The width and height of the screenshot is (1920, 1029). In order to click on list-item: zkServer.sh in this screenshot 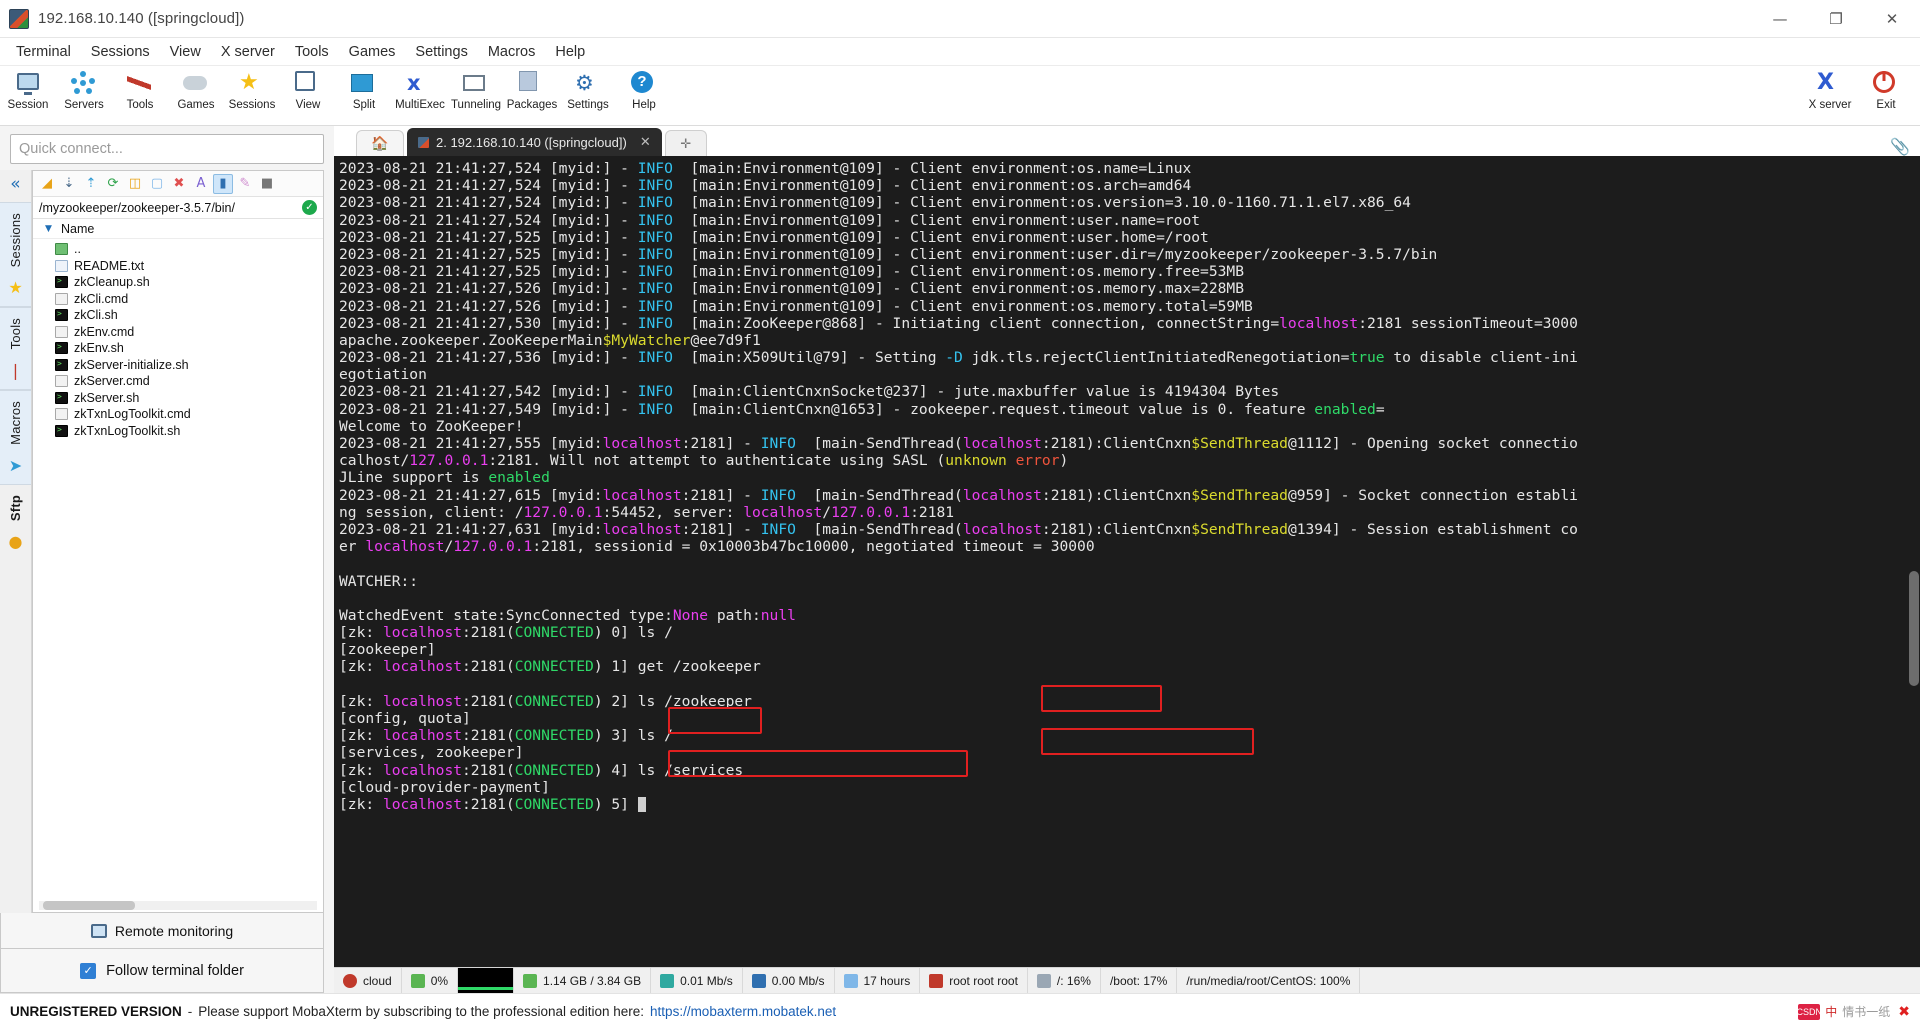, I will do `click(178, 398)`.